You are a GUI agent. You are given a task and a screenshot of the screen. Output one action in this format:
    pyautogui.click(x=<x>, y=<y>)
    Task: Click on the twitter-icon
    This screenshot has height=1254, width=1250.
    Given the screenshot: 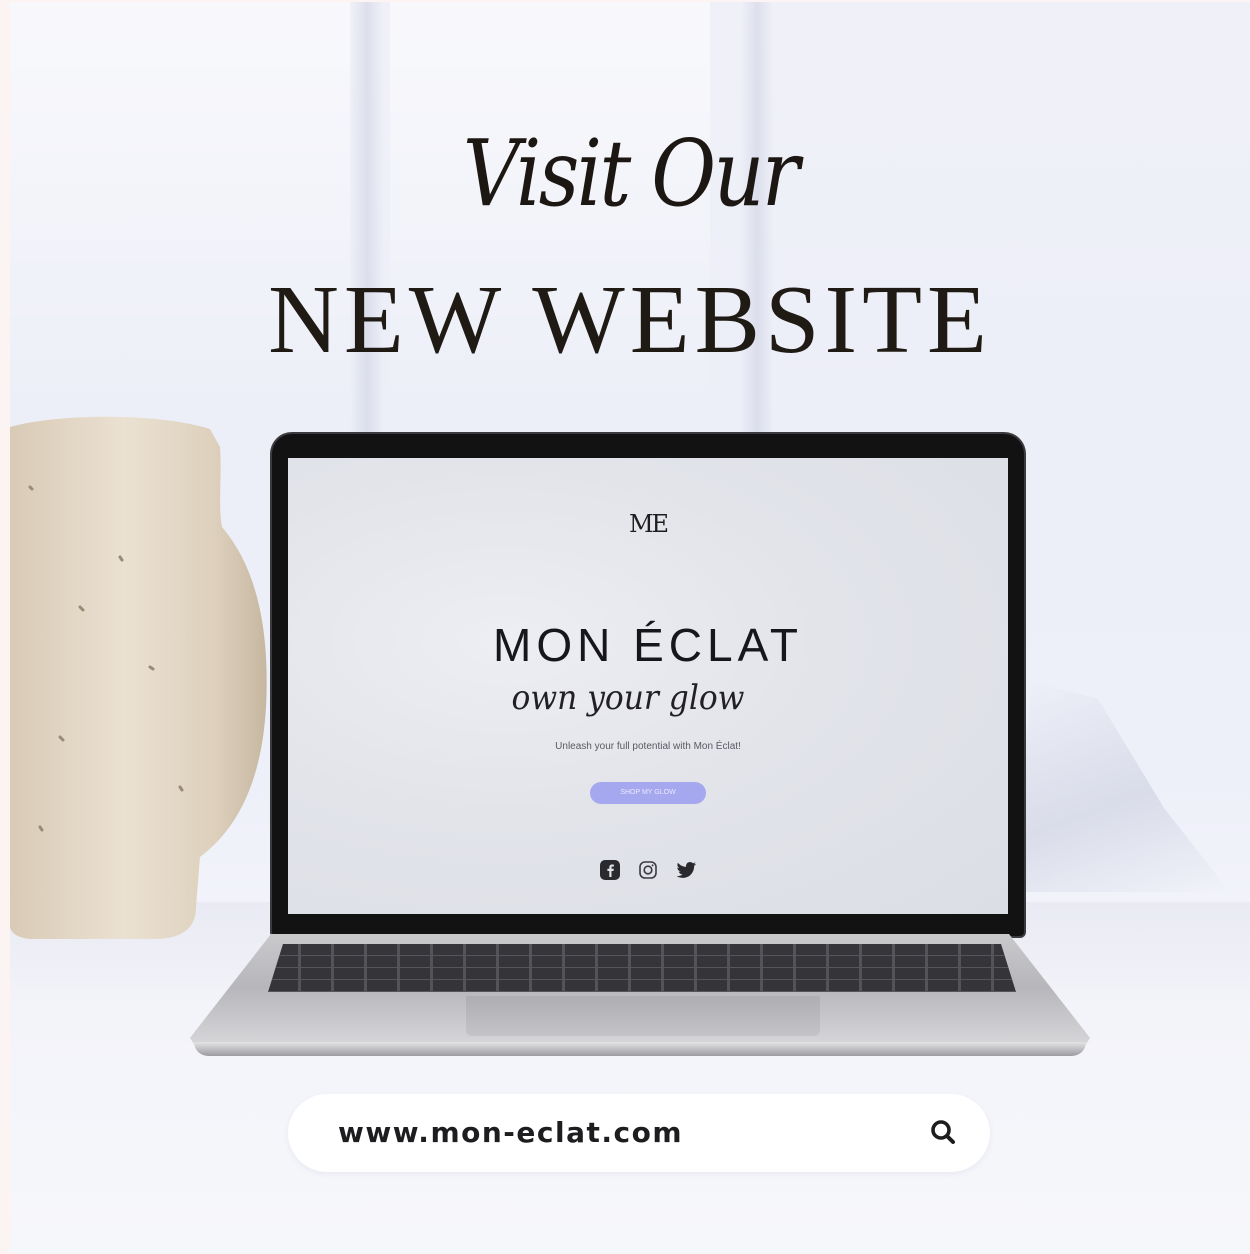 What is the action you would take?
    pyautogui.click(x=686, y=870)
    